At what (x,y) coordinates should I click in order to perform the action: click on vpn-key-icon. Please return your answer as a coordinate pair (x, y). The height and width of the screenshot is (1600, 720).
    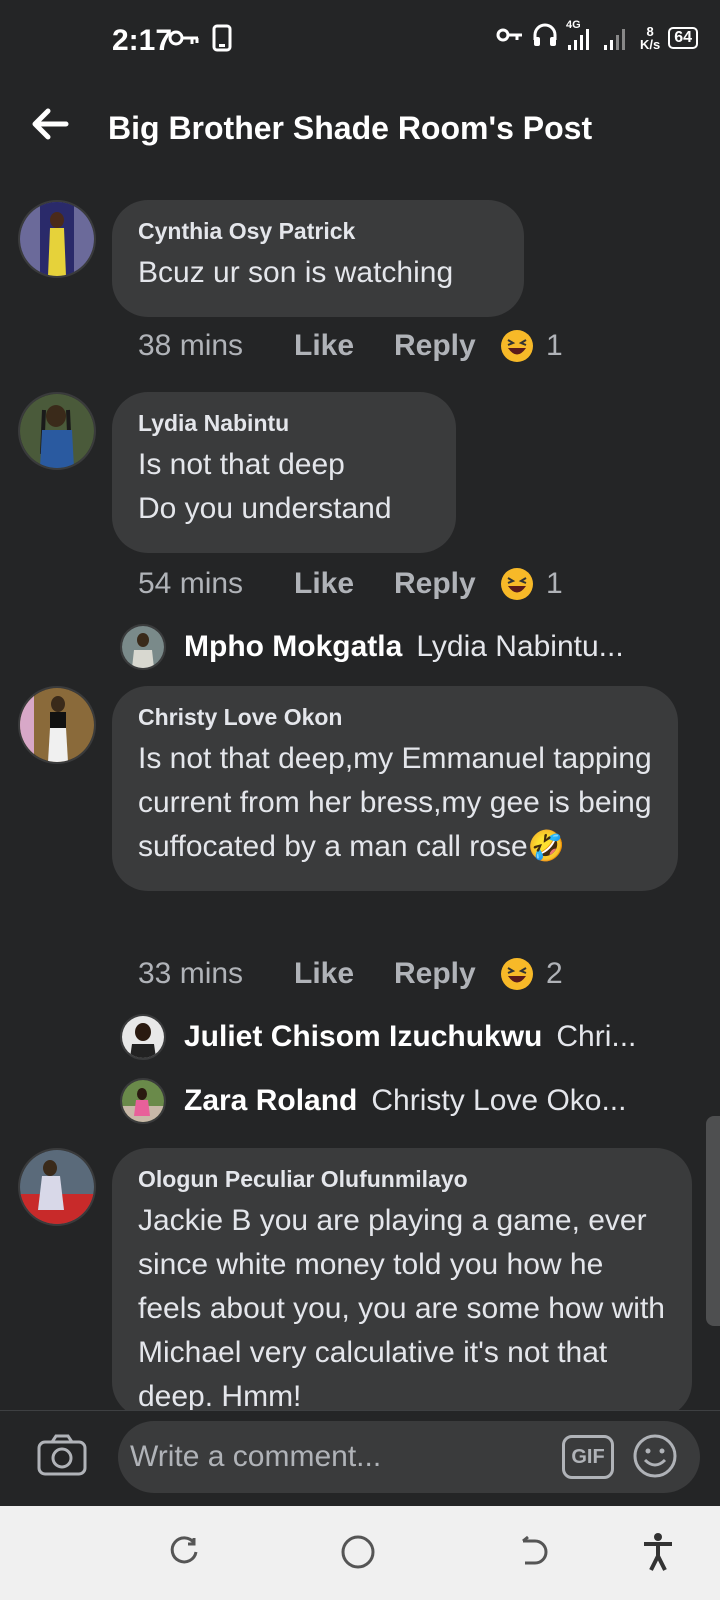
    Looking at the image, I should click on (510, 37).